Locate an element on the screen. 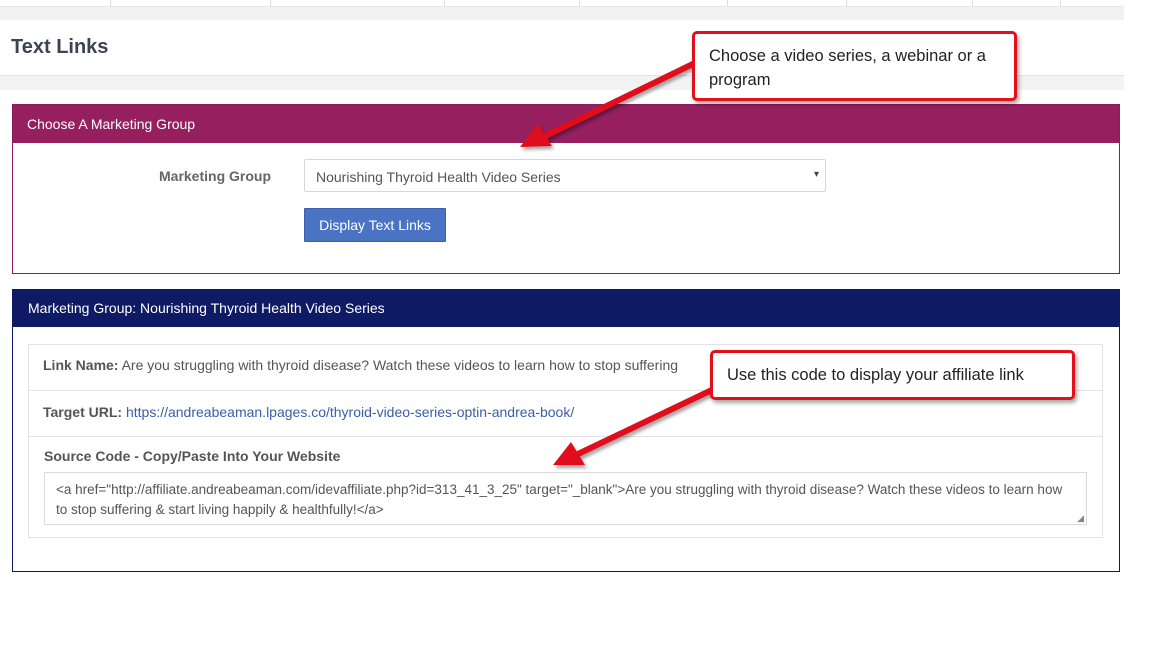 The width and height of the screenshot is (1152, 648). chevron-down-icon: ▾ is located at coordinates (816, 174).